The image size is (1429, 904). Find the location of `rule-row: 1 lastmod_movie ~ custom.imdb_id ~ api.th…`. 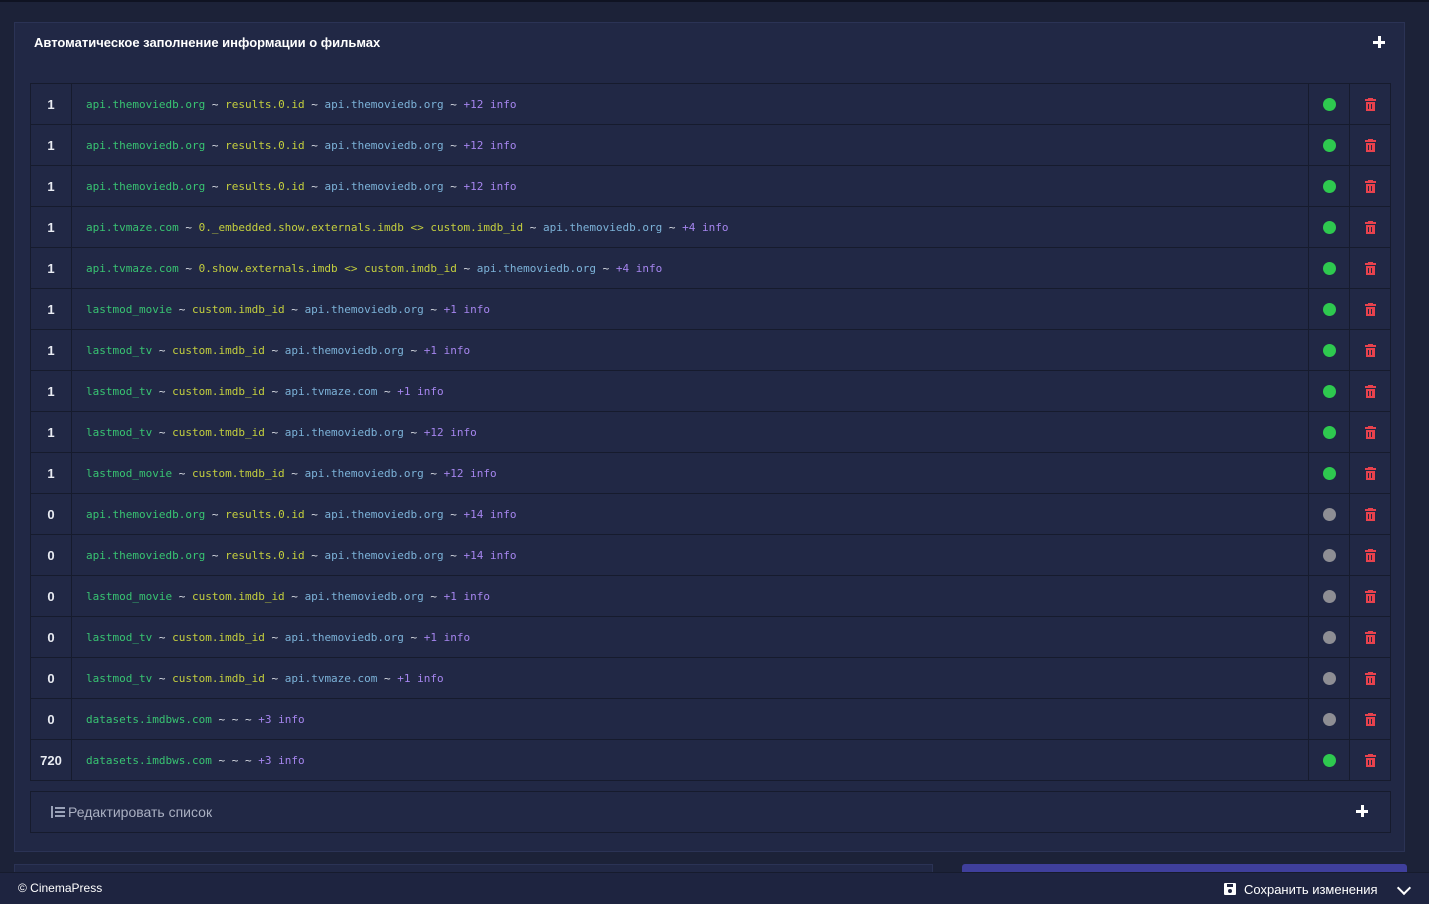

rule-row: 1 lastmod_movie ~ custom.imdb_id ~ api.th… is located at coordinates (710, 309).